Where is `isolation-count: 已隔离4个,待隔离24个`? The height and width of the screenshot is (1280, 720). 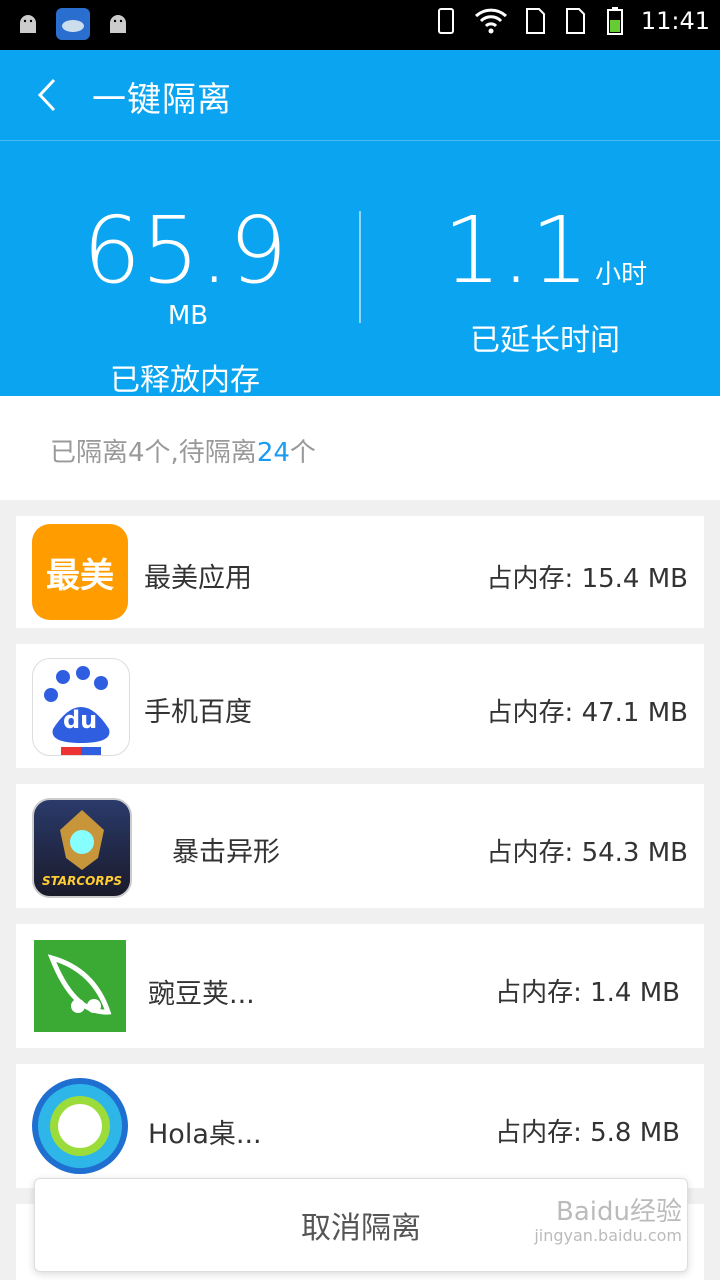 isolation-count: 已隔离4个,待隔离24个 is located at coordinates (183, 450).